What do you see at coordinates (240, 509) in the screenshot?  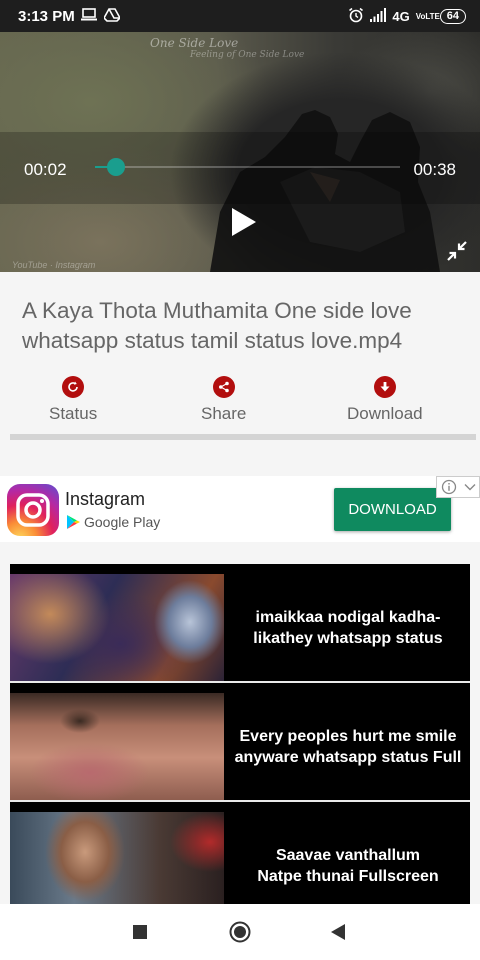 I see `ad-banner: Instagram Google Play DOWNLOAD` at bounding box center [240, 509].